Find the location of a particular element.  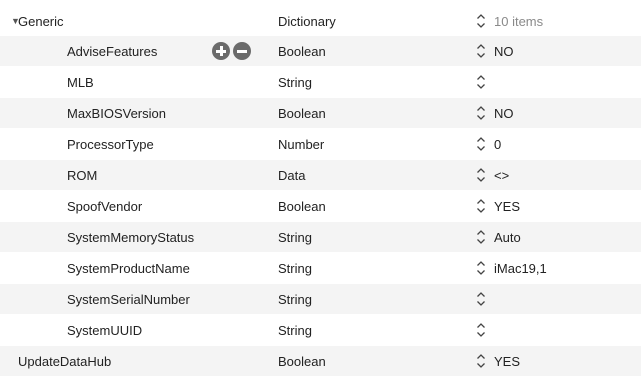

property-key: ROM is located at coordinates (82, 175).